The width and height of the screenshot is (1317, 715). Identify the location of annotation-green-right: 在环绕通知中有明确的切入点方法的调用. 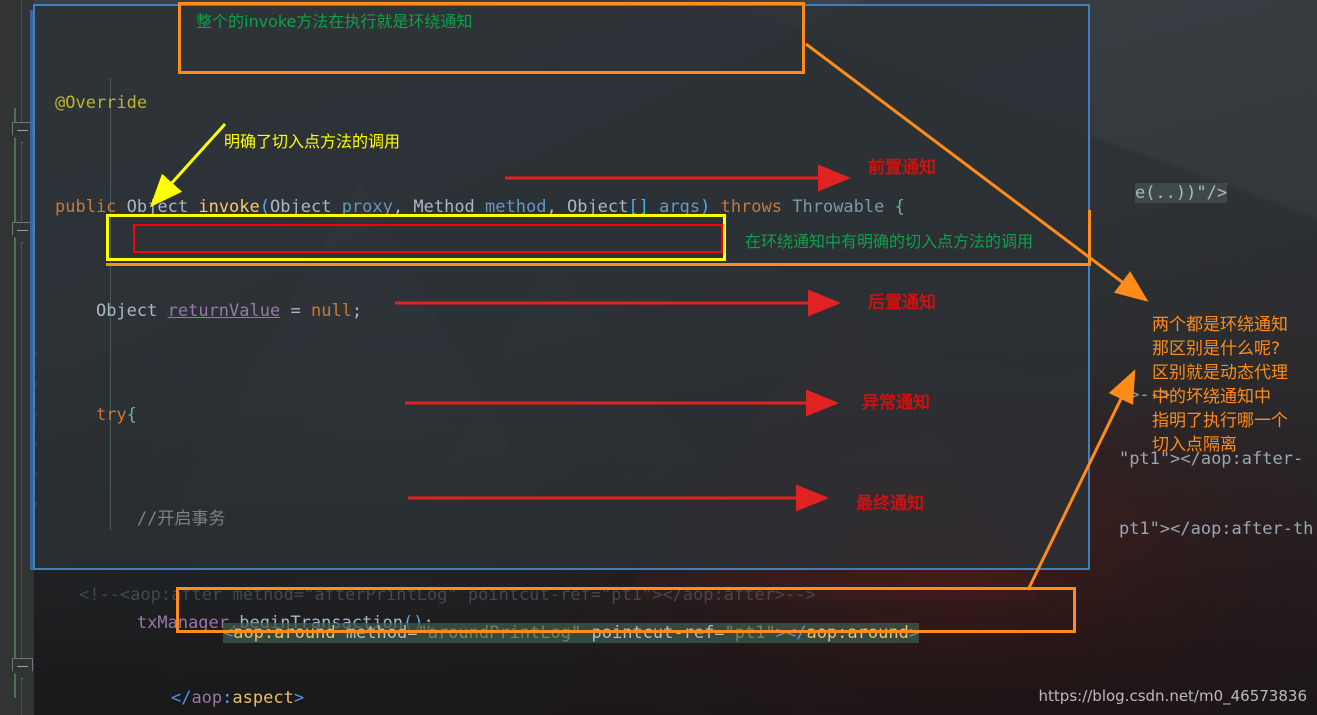
(889, 241).